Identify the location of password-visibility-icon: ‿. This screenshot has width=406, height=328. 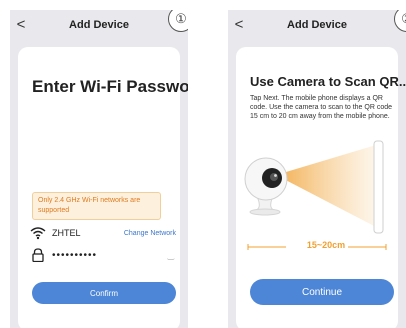
(171, 255).